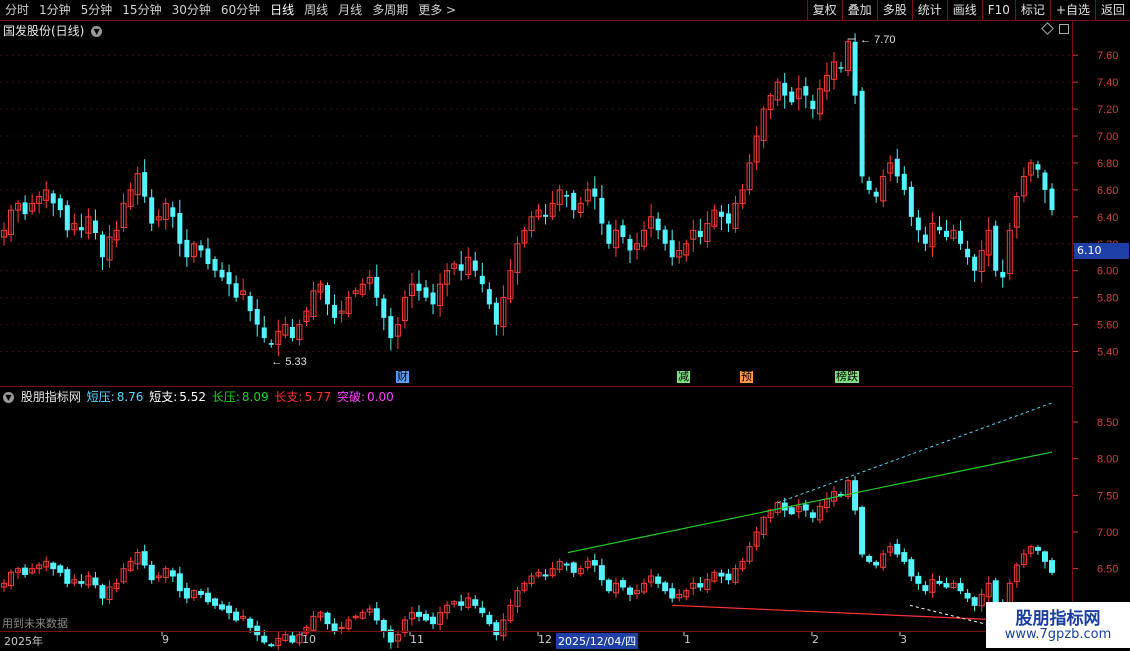 The height and width of the screenshot is (651, 1130). I want to click on price-axis-label: 6.80, so click(1107, 164).